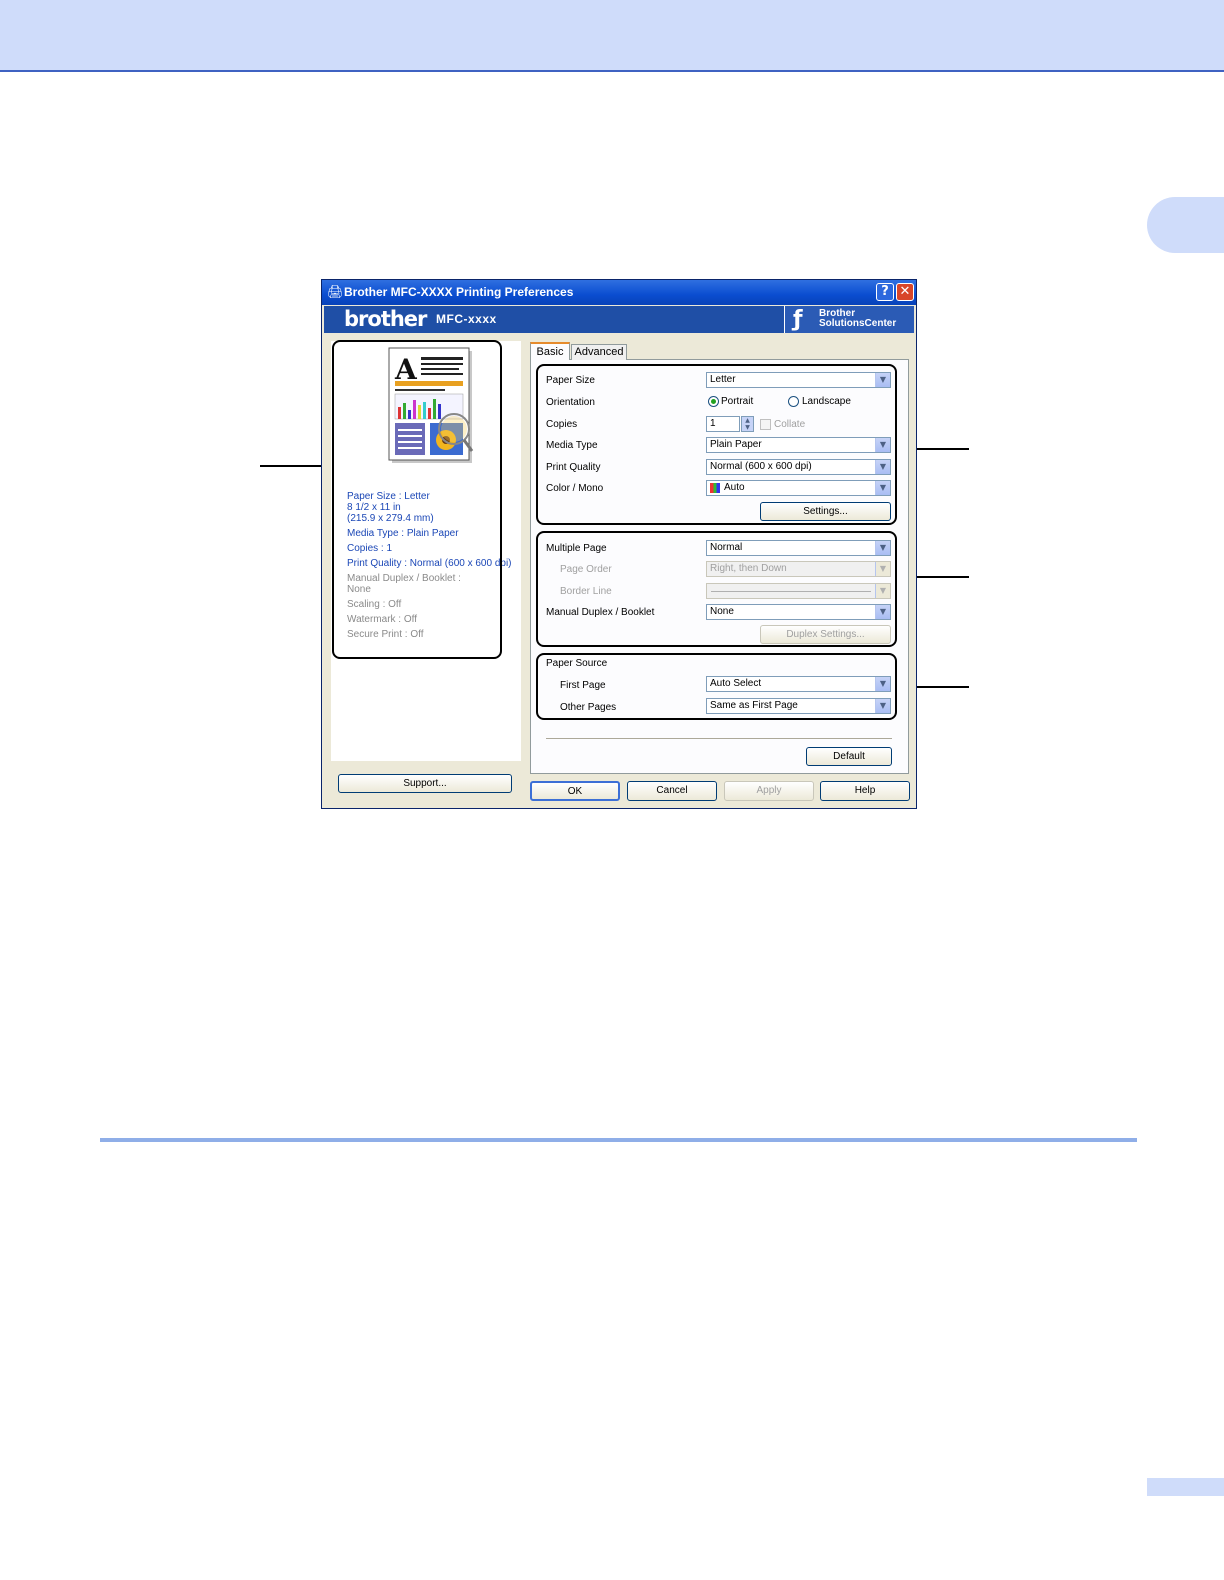 The image size is (1224, 1580). I want to click on help-button-label: Help, so click(865, 790).